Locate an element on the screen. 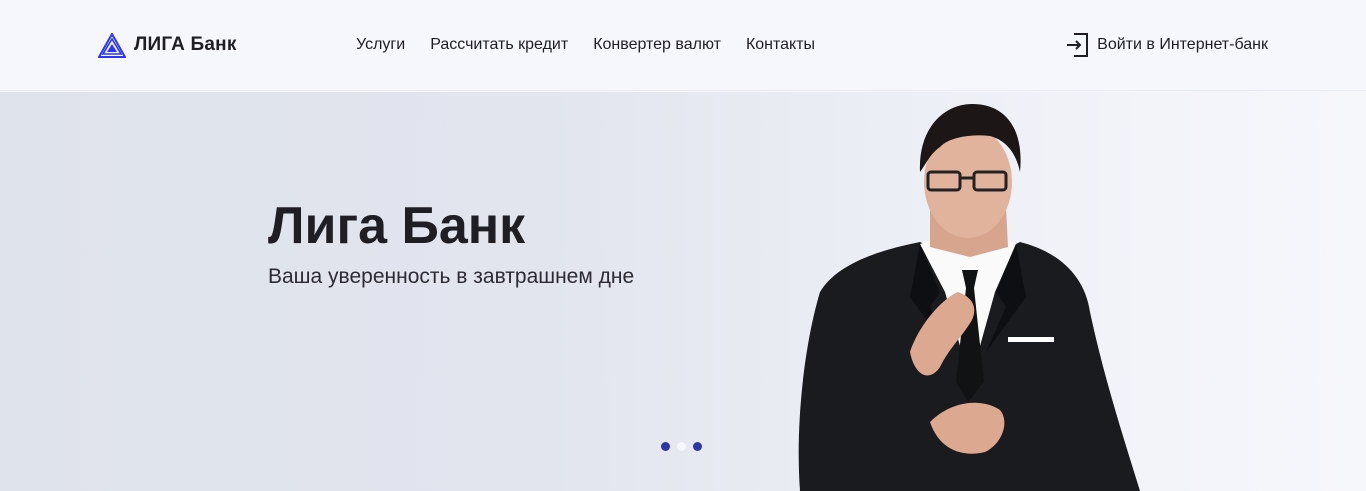 This screenshot has height=491, width=1366. triangle-logo-icon is located at coordinates (112, 45).